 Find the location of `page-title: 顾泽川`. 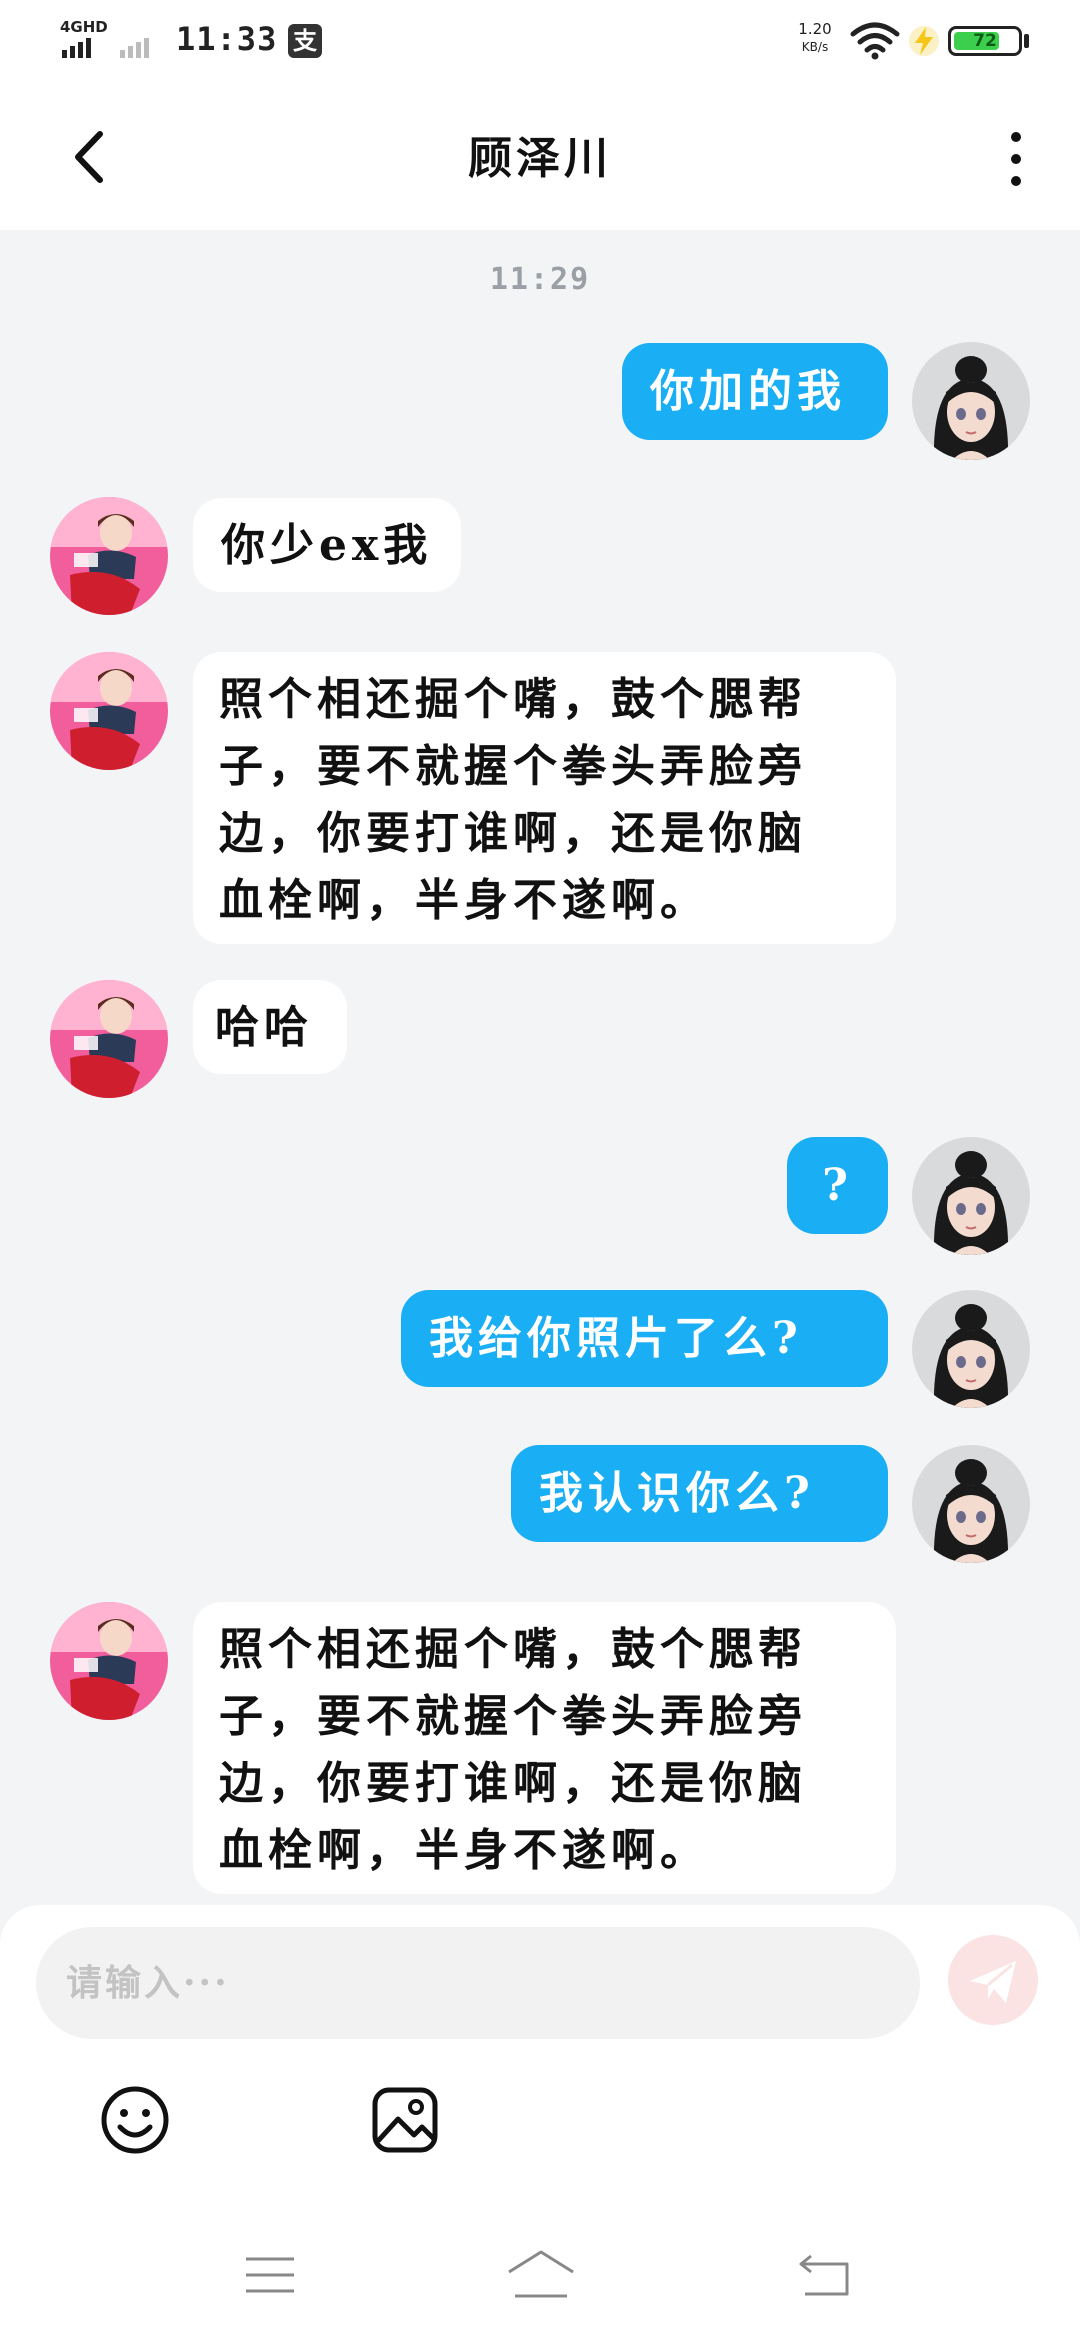

page-title: 顾泽川 is located at coordinates (540, 158).